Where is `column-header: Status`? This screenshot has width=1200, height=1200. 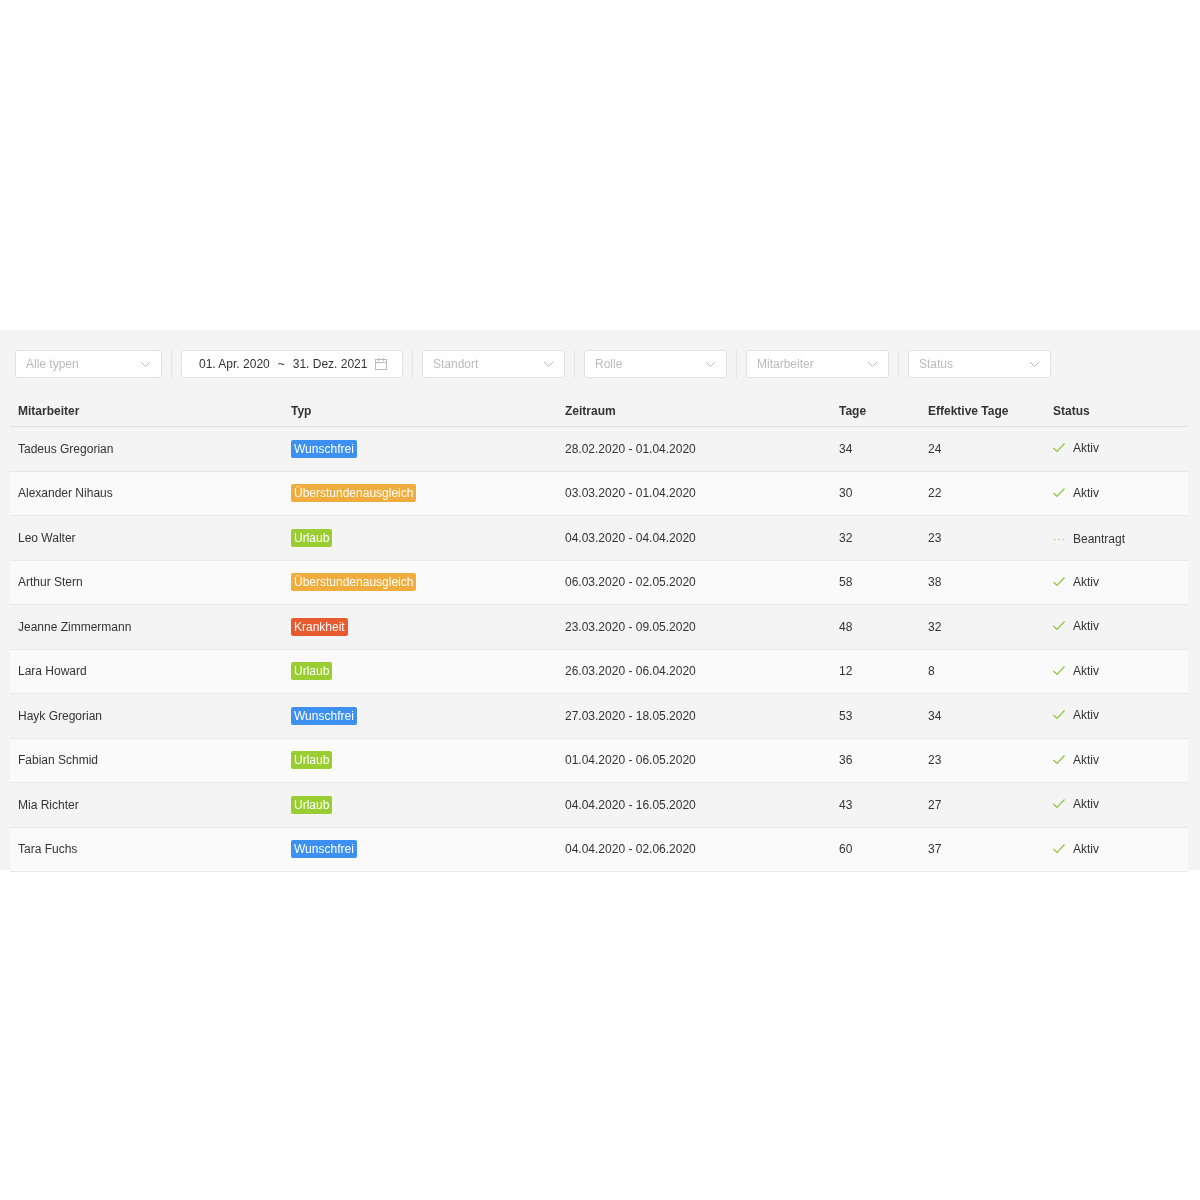 column-header: Status is located at coordinates (1116, 410).